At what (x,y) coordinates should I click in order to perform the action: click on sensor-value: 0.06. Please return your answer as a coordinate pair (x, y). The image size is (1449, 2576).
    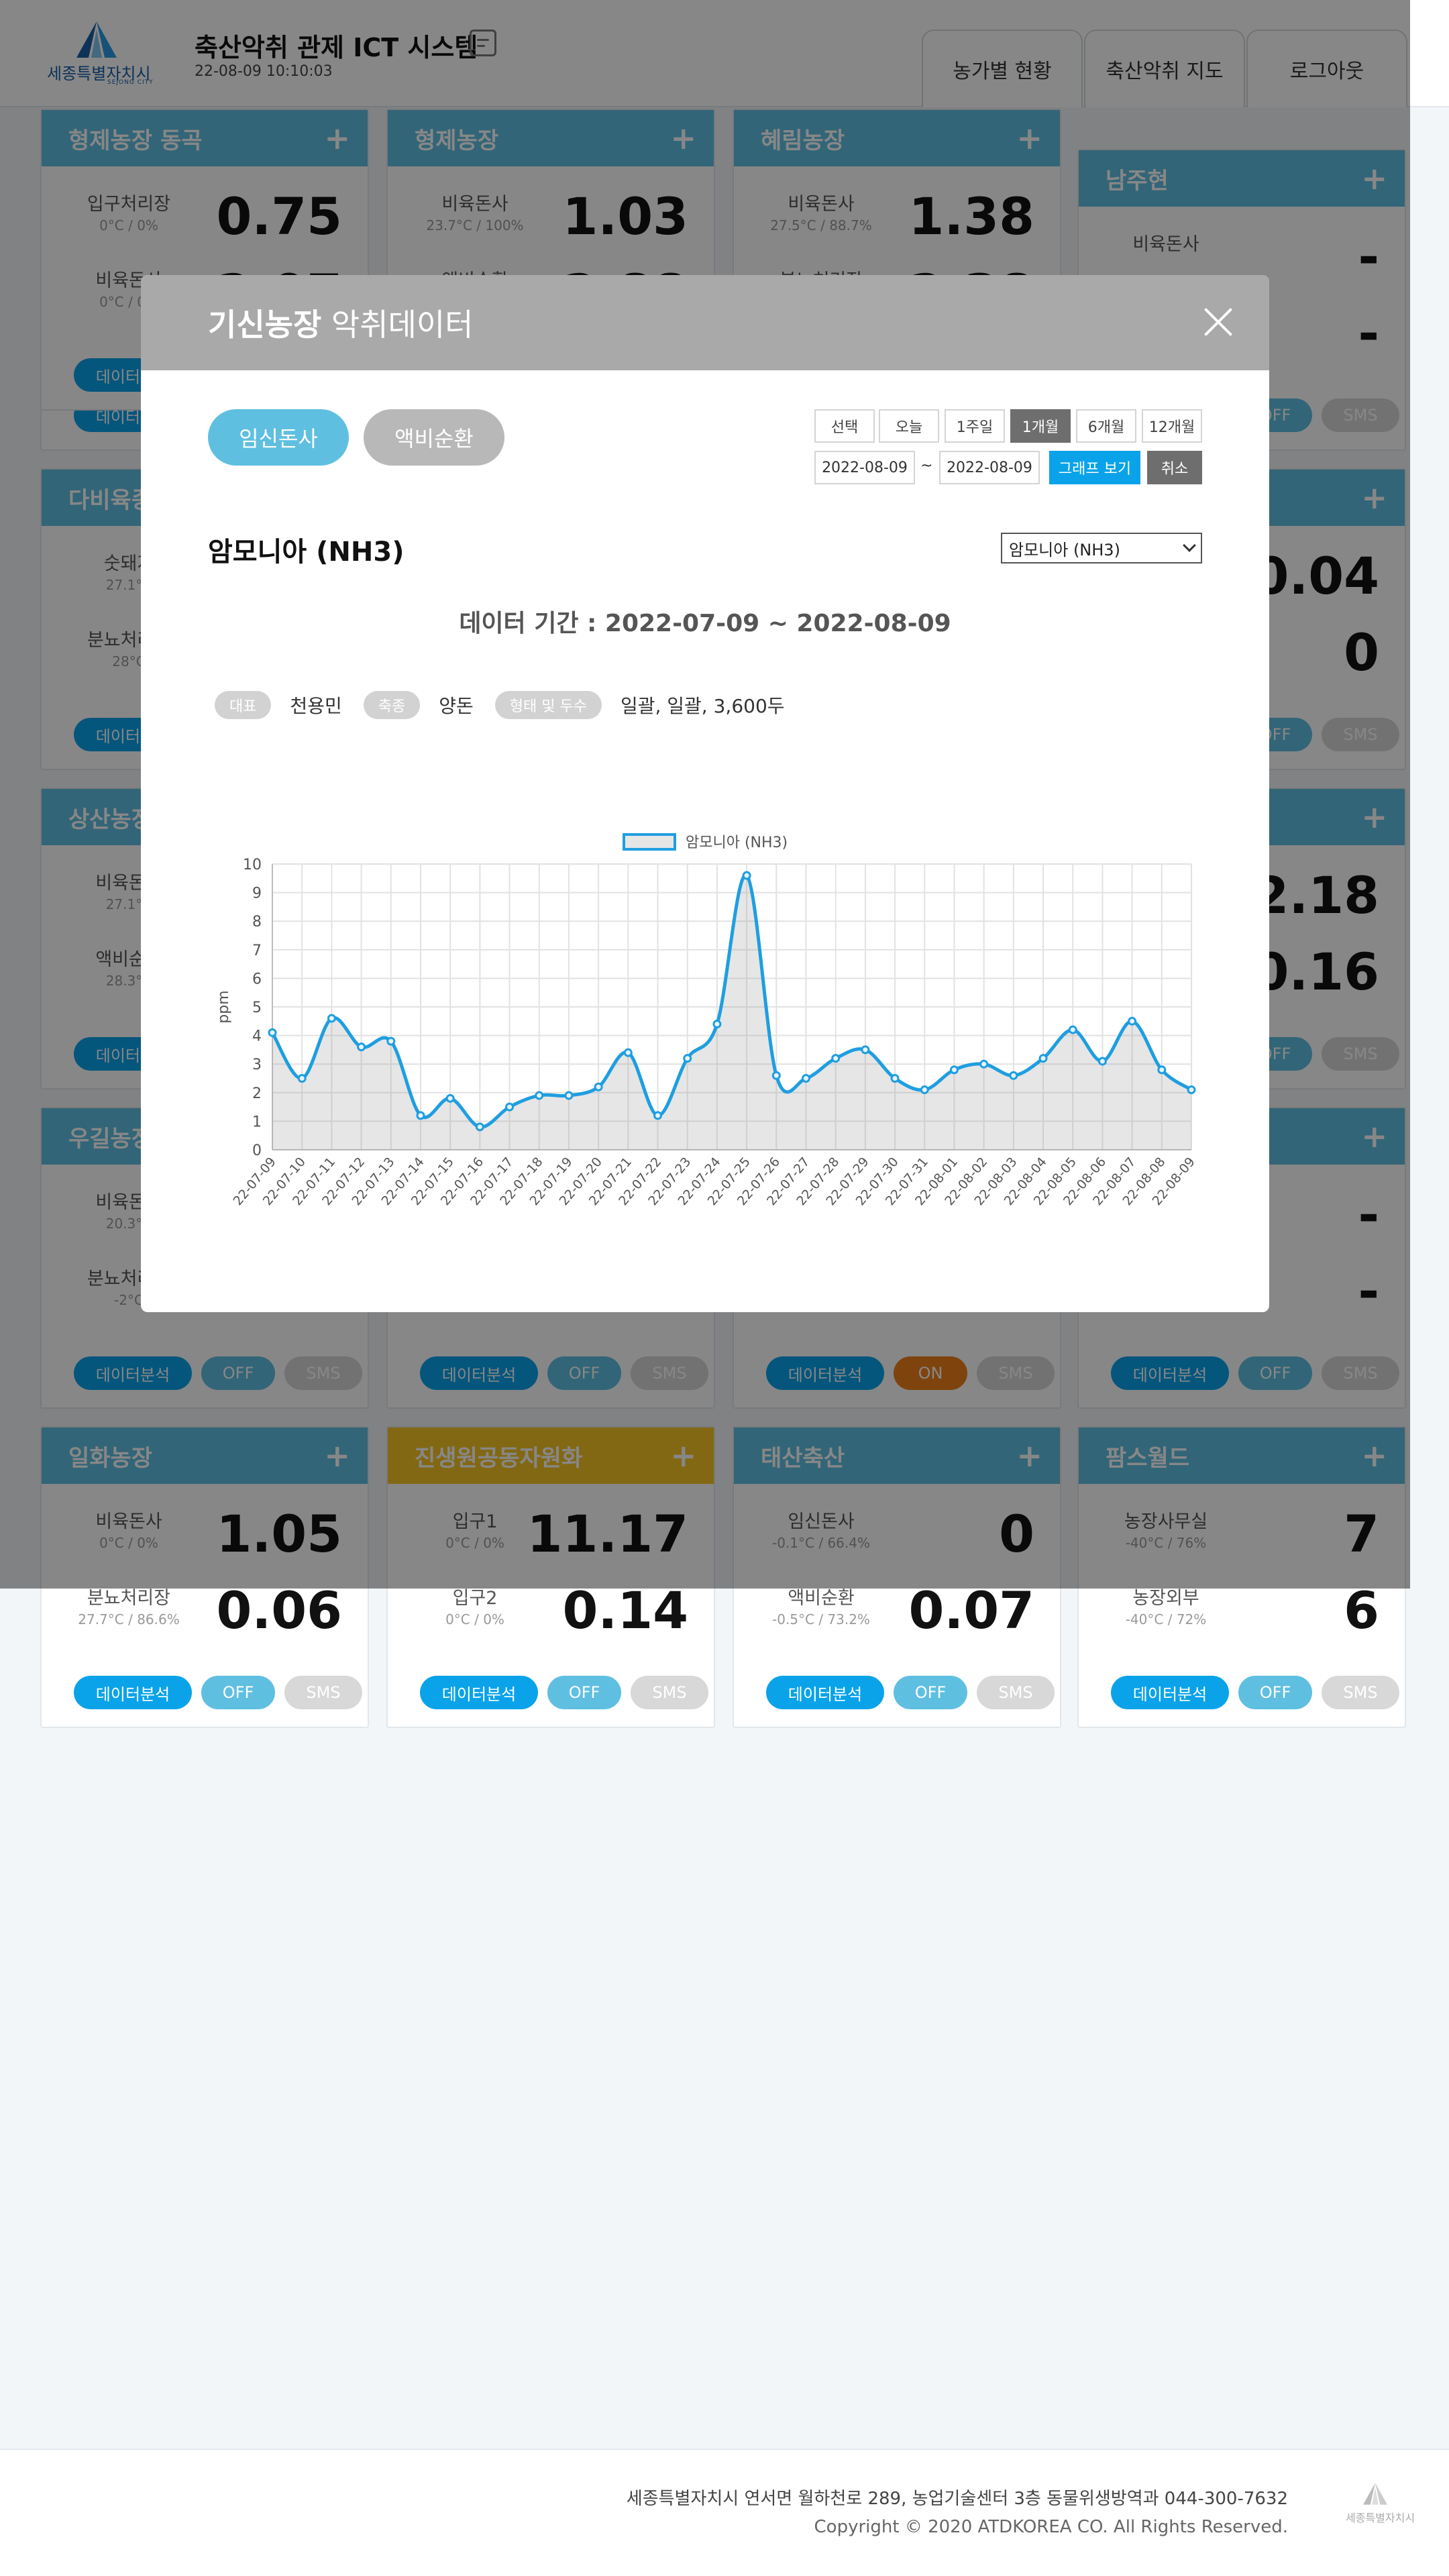
    Looking at the image, I should click on (279, 1610).